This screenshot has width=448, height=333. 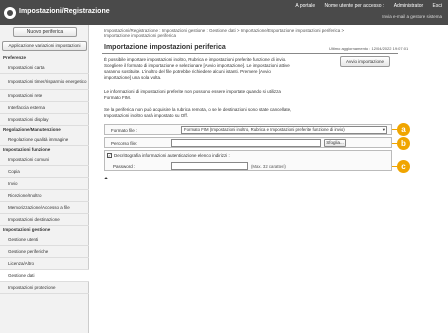 I want to click on portal-link: A portale, so click(x=305, y=6).